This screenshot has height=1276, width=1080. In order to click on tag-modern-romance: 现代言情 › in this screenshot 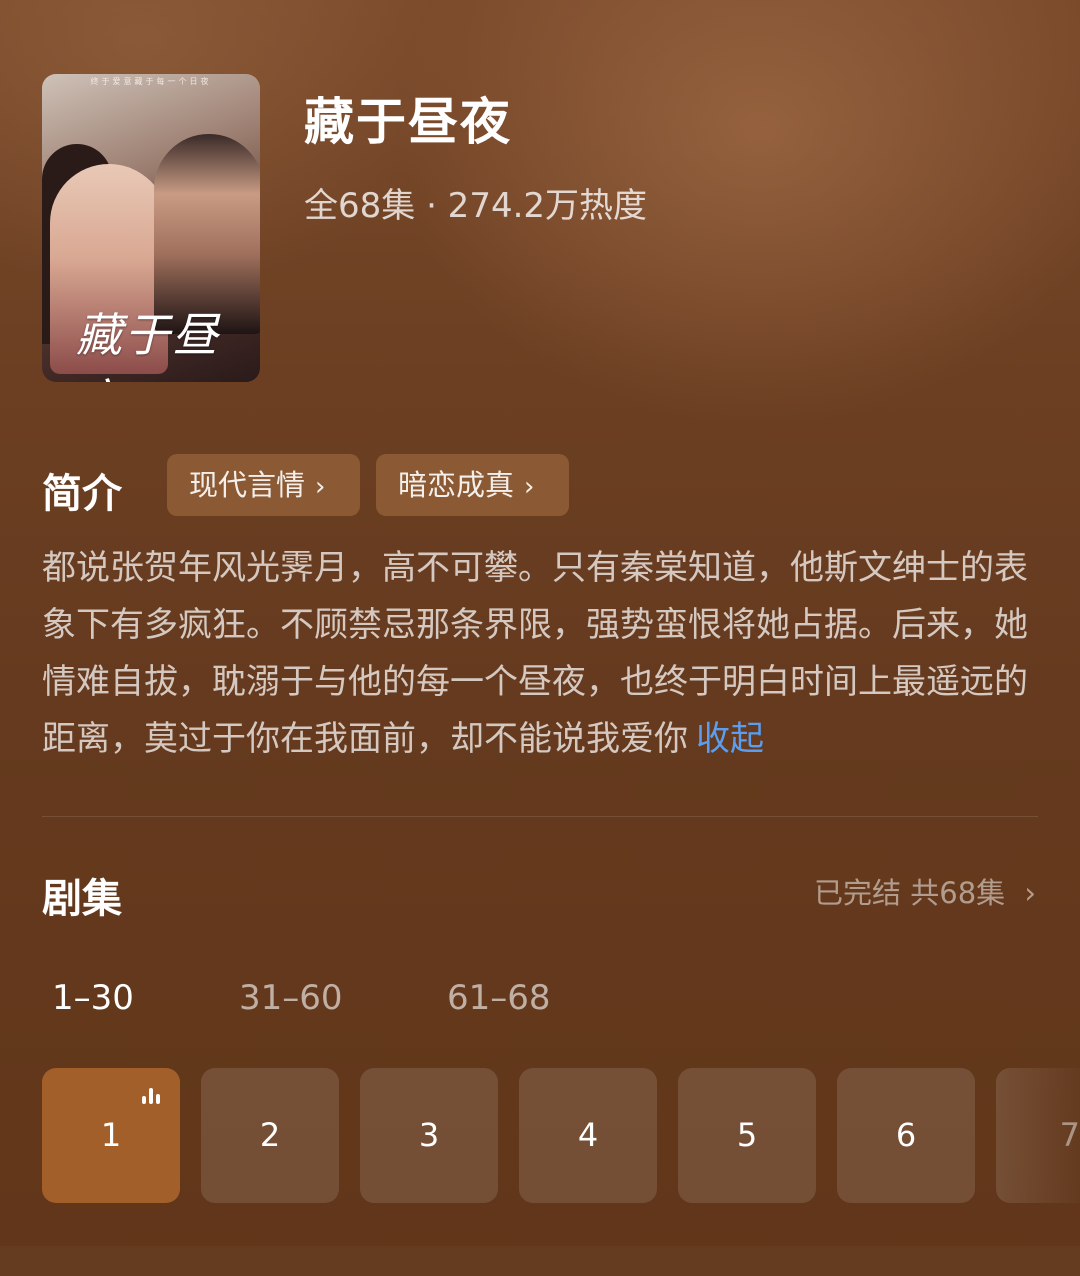, I will do `click(263, 485)`.